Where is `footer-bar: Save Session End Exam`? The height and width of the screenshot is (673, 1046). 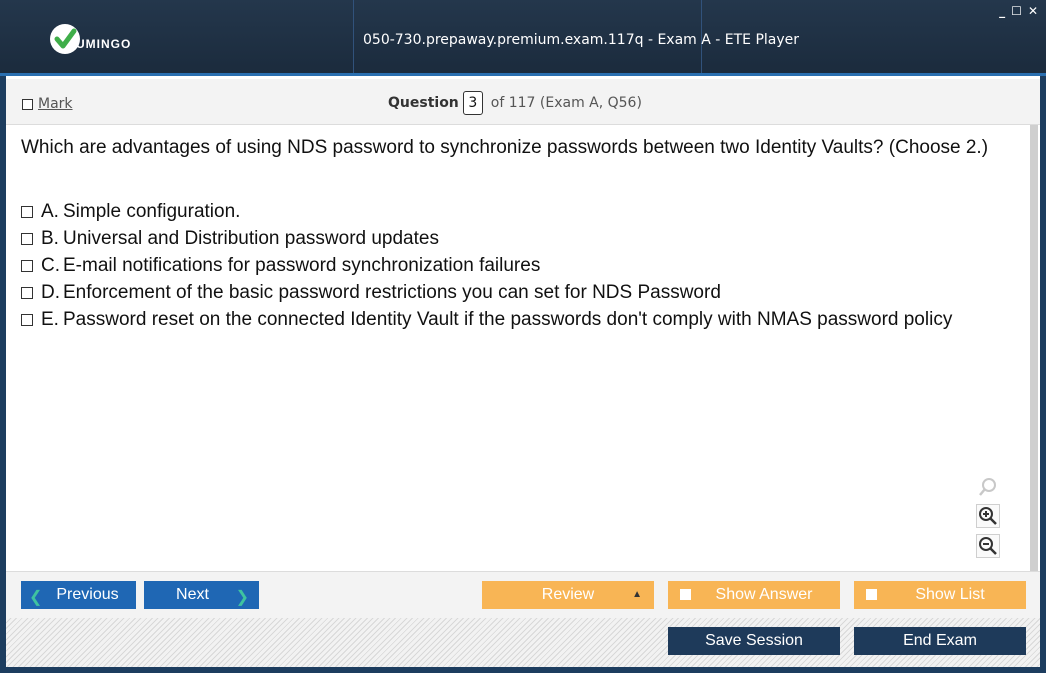
footer-bar: Save Session End Exam is located at coordinates (523, 642).